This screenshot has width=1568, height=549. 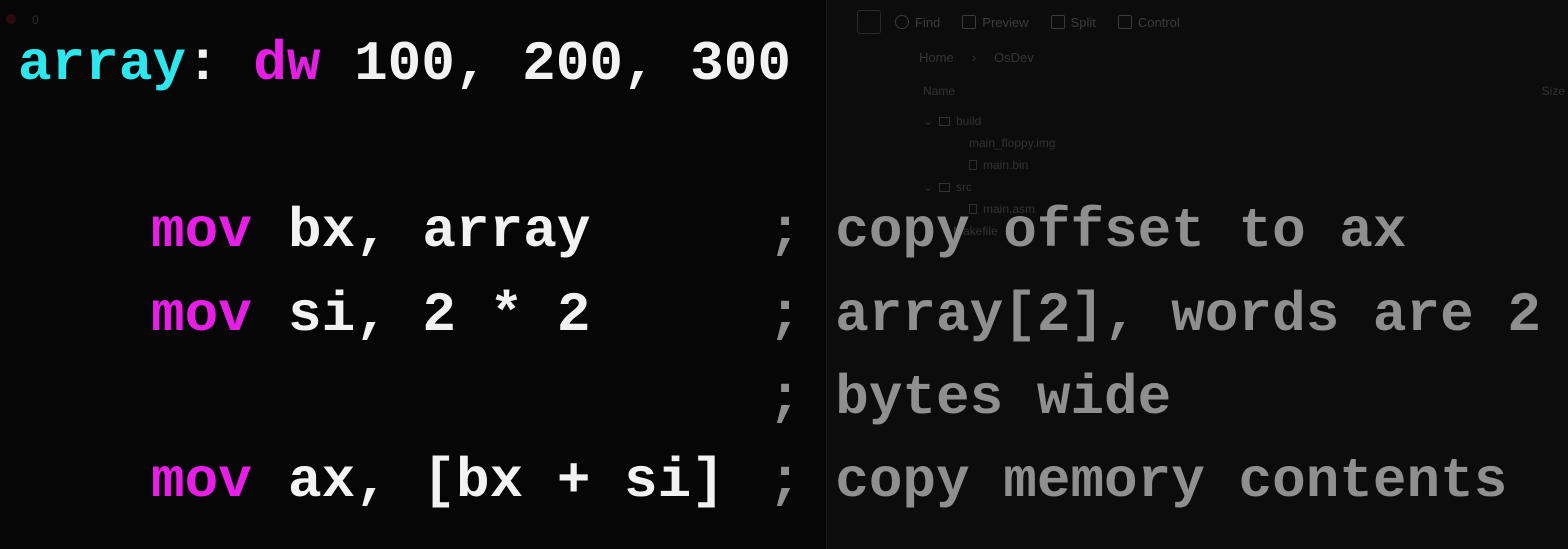 I want to click on tree-item-main-floppy: main_floppy.img, so click(x=989, y=143).